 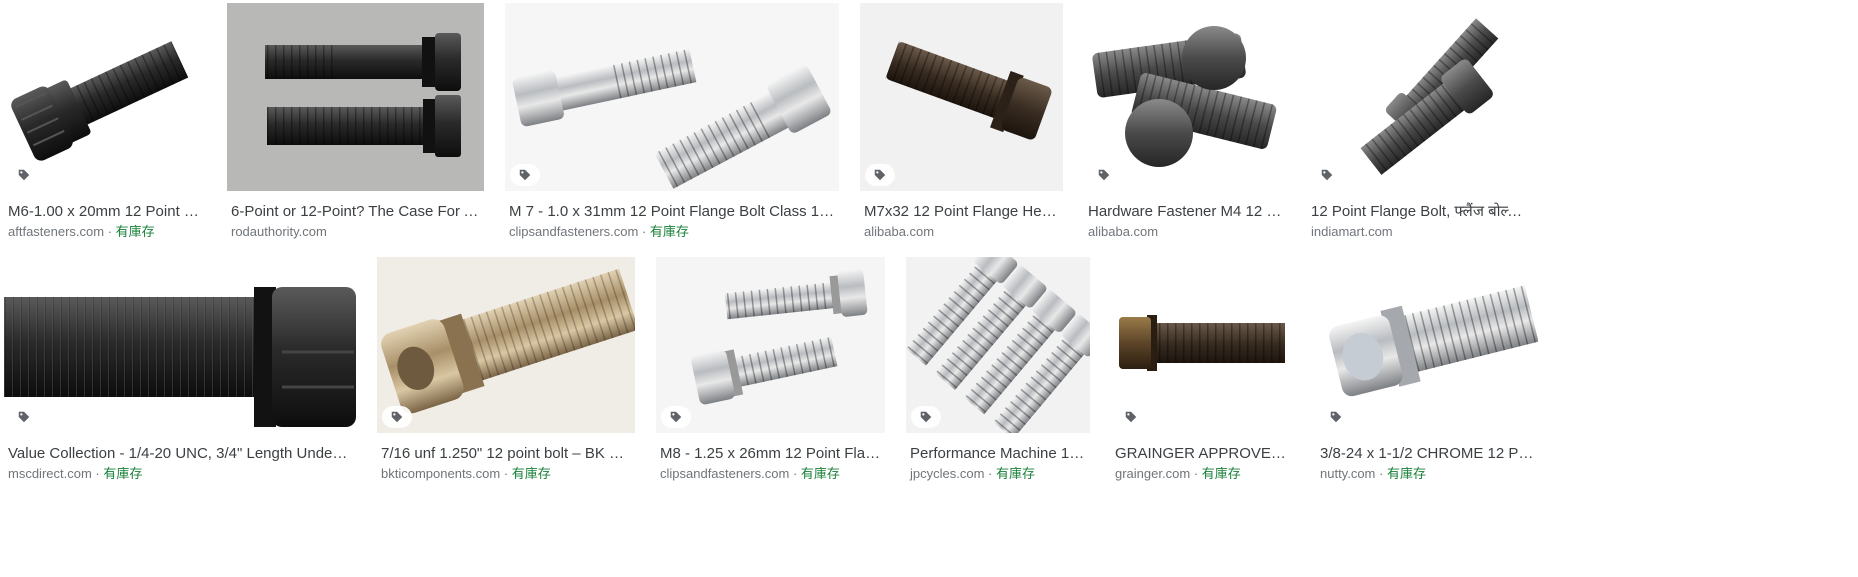 I want to click on grey-bolts-image, so click(x=1184, y=96).